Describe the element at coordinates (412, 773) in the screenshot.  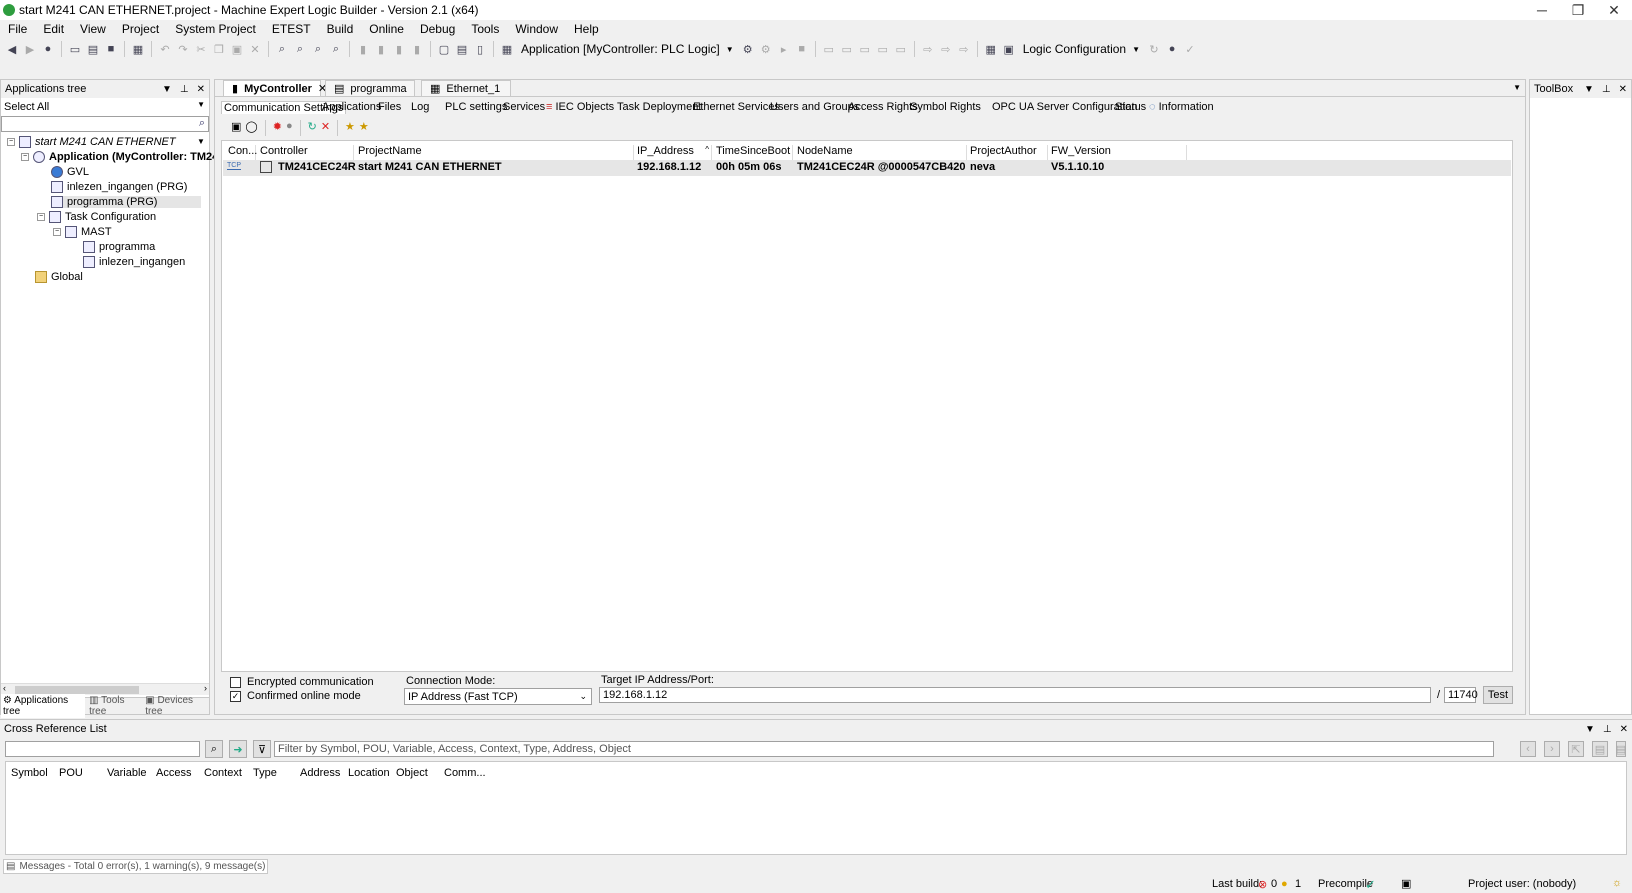
I see `column-header-object: Object` at that location.